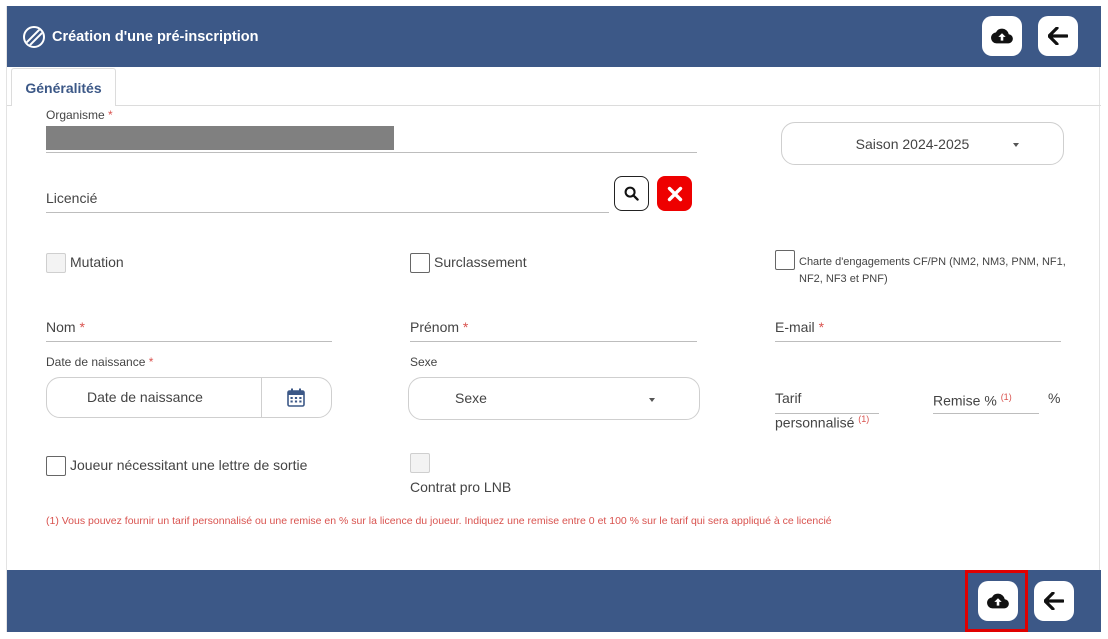 This screenshot has height=639, width=1108. I want to click on organisme-label-text: Organisme, so click(75, 115).